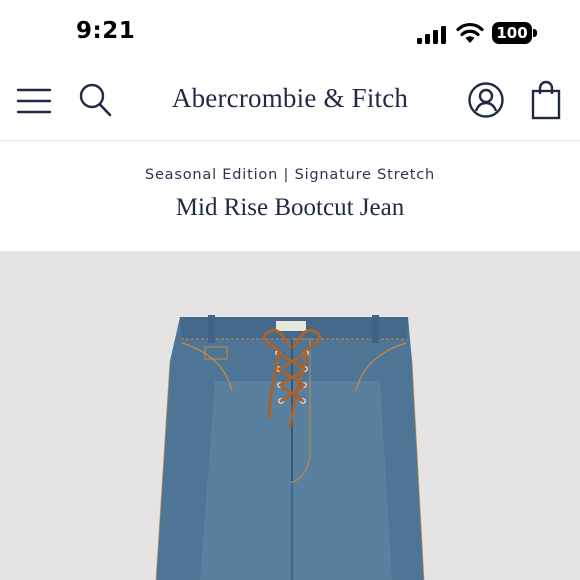 This screenshot has width=580, height=580. Describe the element at coordinates (290, 207) in the screenshot. I see `product-name: Mid Rise Bootcut Jean` at that location.